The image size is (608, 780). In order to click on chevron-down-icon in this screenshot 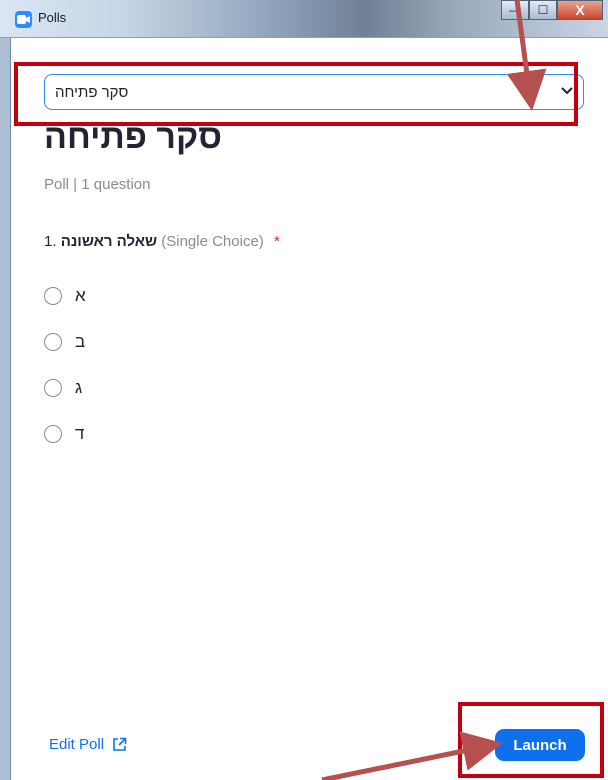, I will do `click(567, 91)`.